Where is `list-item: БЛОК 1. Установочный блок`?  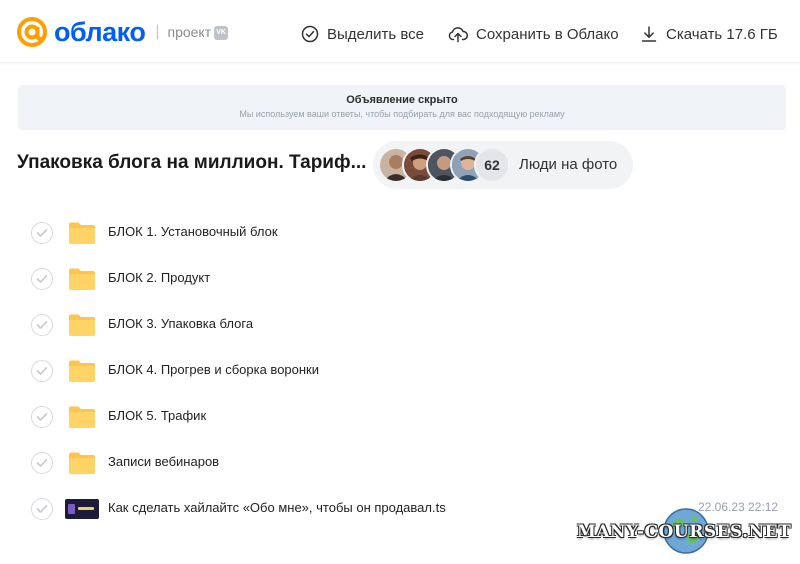 list-item: БЛОК 1. Установочный блок is located at coordinates (400, 233).